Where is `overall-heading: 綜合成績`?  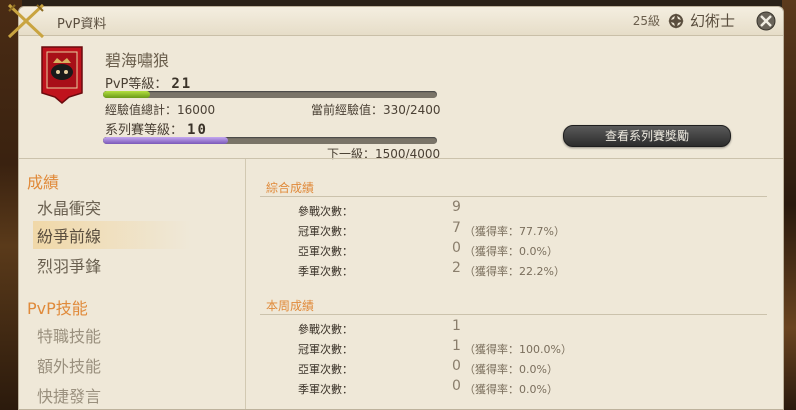
overall-heading: 綜合成績 is located at coordinates (290, 188).